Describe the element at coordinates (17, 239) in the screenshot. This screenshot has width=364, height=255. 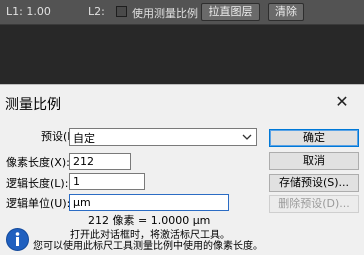
I see `info-icon` at that location.